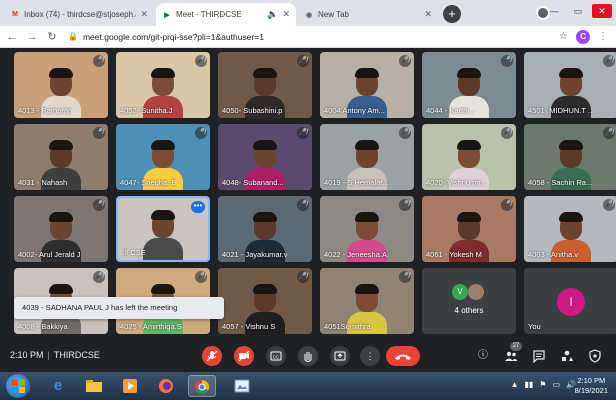  What do you see at coordinates (276, 356) in the screenshot?
I see `captions-button: CC` at bounding box center [276, 356].